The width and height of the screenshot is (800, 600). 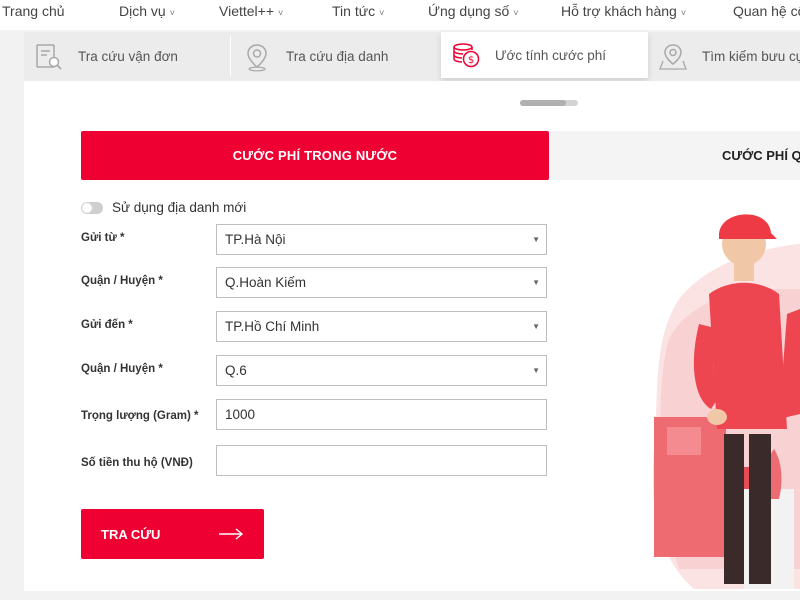 What do you see at coordinates (230, 56) in the screenshot?
I see `tab-divider` at bounding box center [230, 56].